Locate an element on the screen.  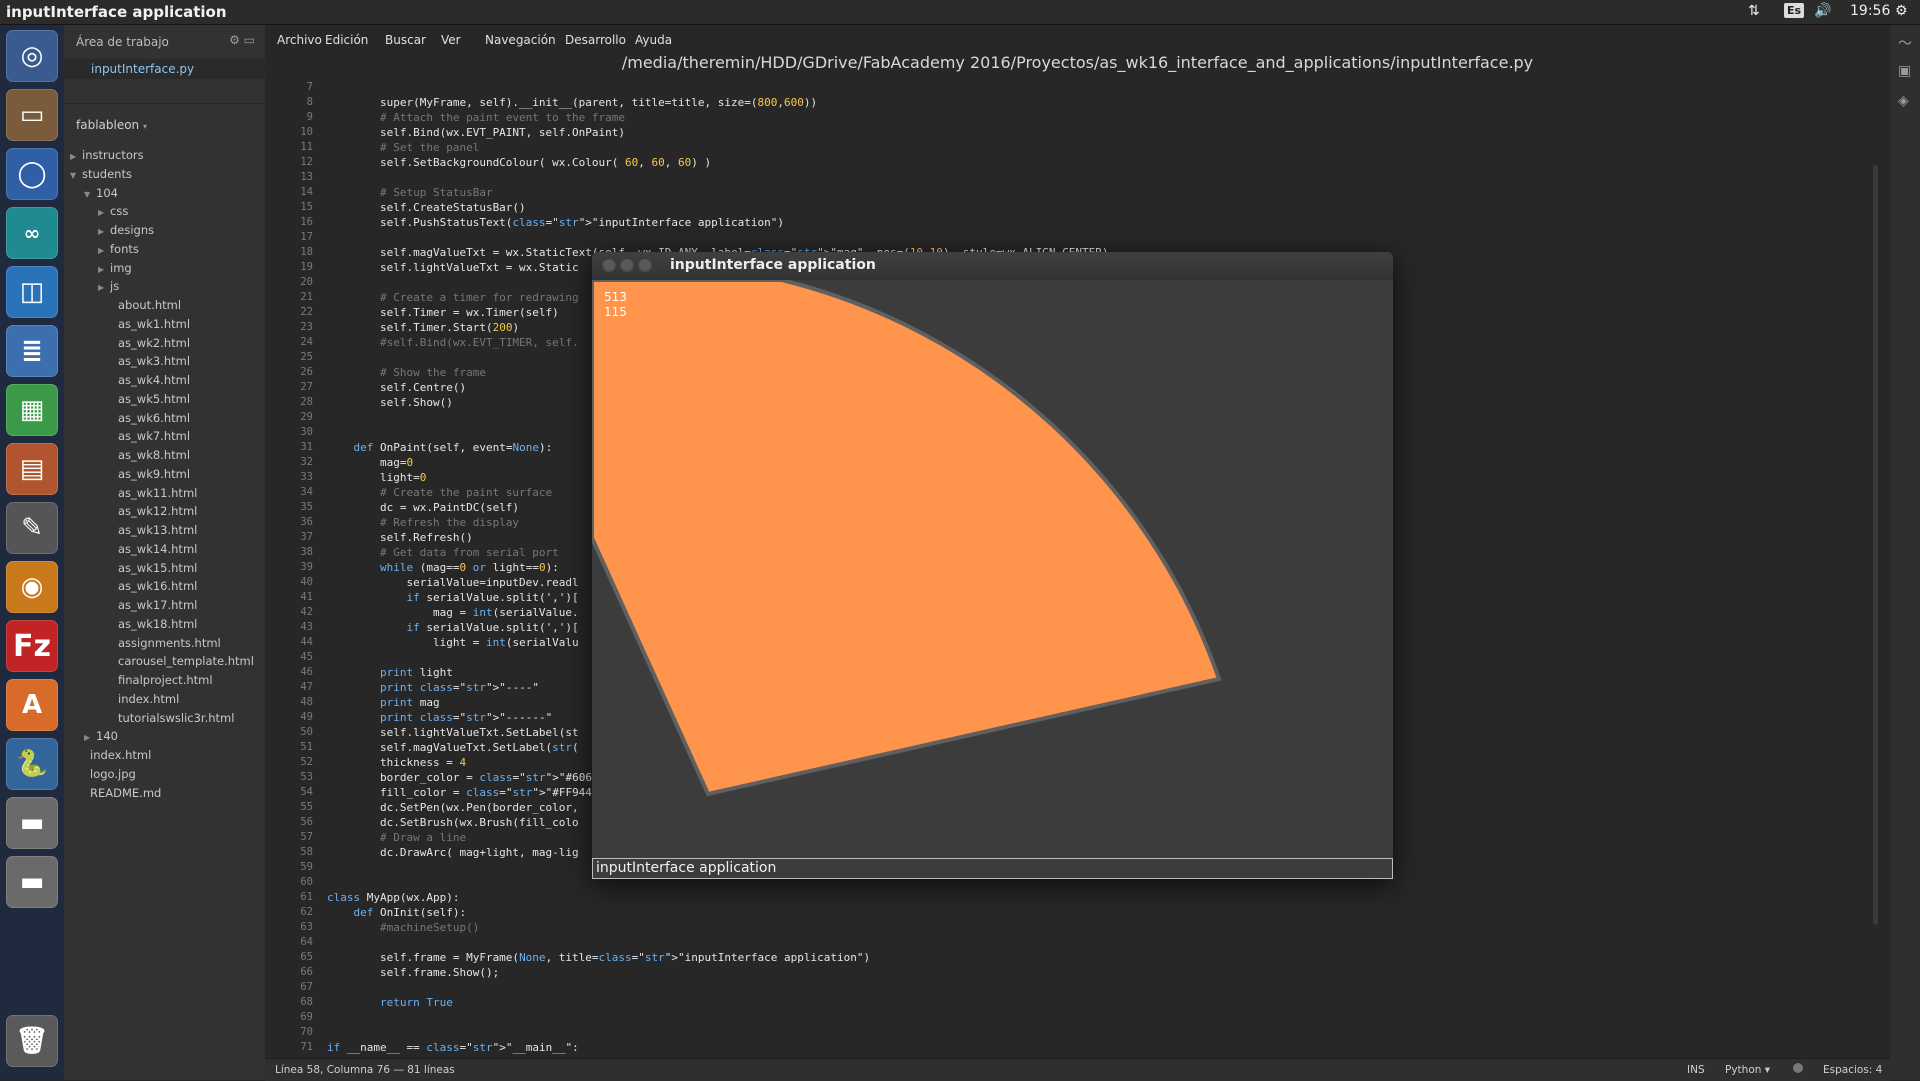
tree-file: finalproject.html is located at coordinates (155, 680).